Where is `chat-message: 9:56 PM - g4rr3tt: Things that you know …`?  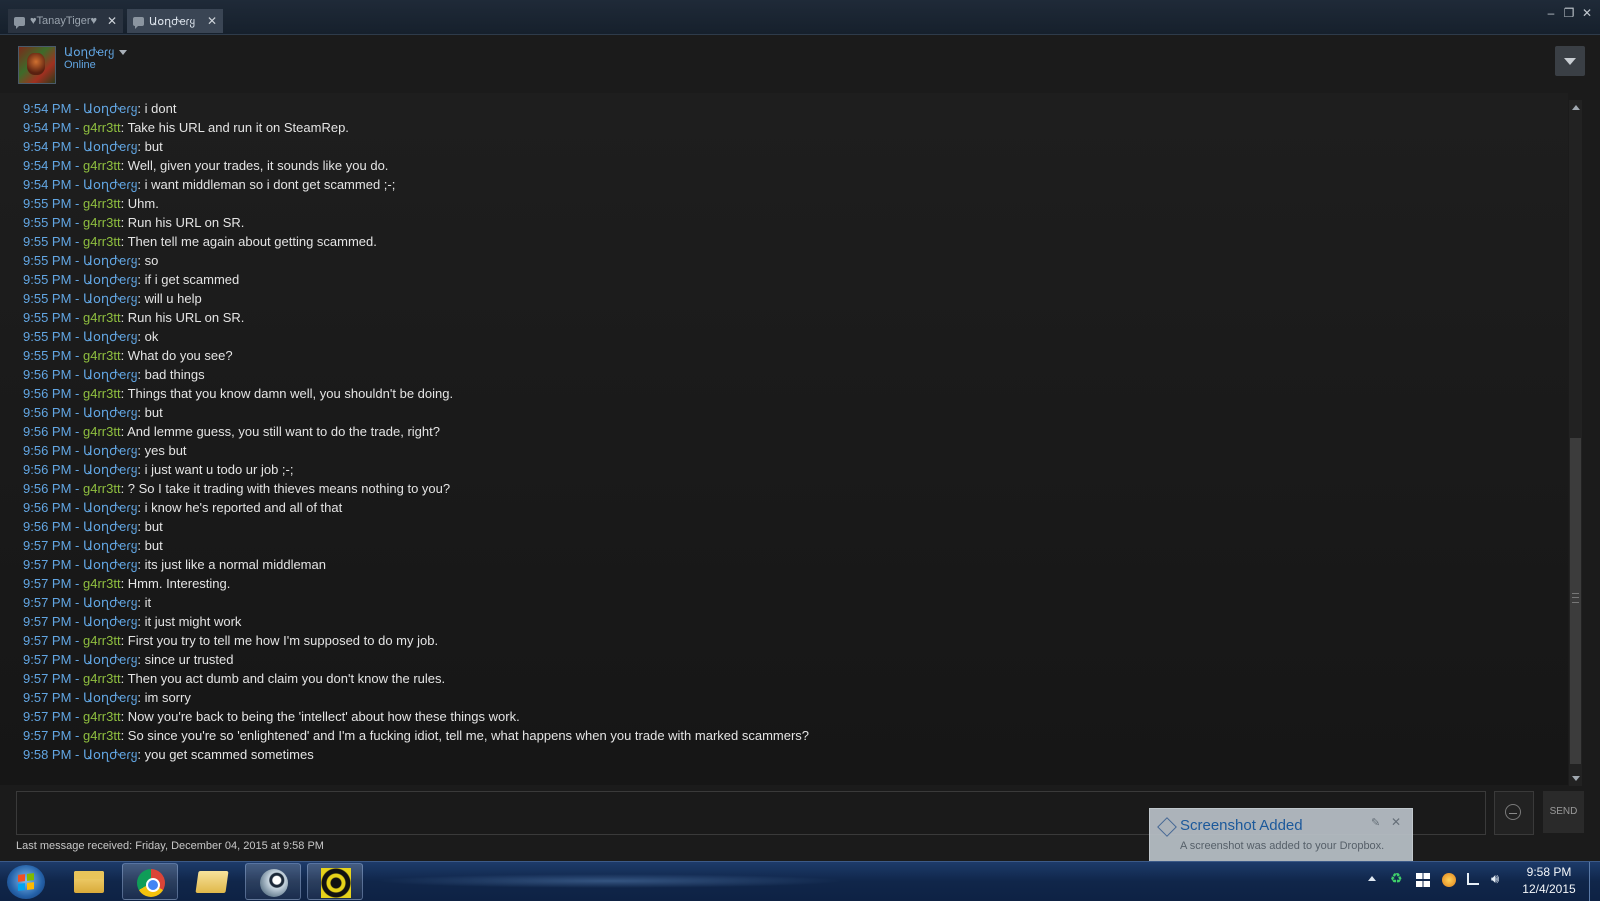 chat-message: 9:56 PM - g4rr3tt: Things that you know … is located at coordinates (416, 393).